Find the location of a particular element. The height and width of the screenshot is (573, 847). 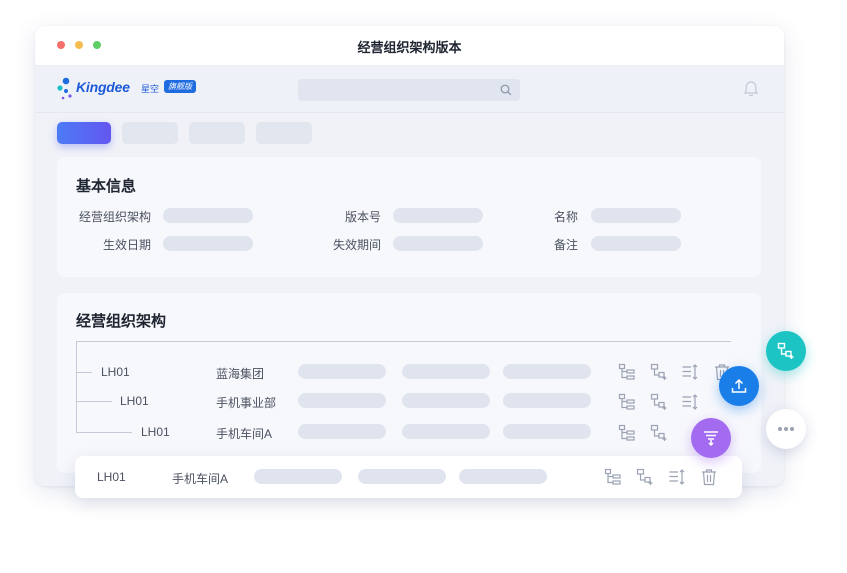

field-value-effective-date is located at coordinates (208, 243).